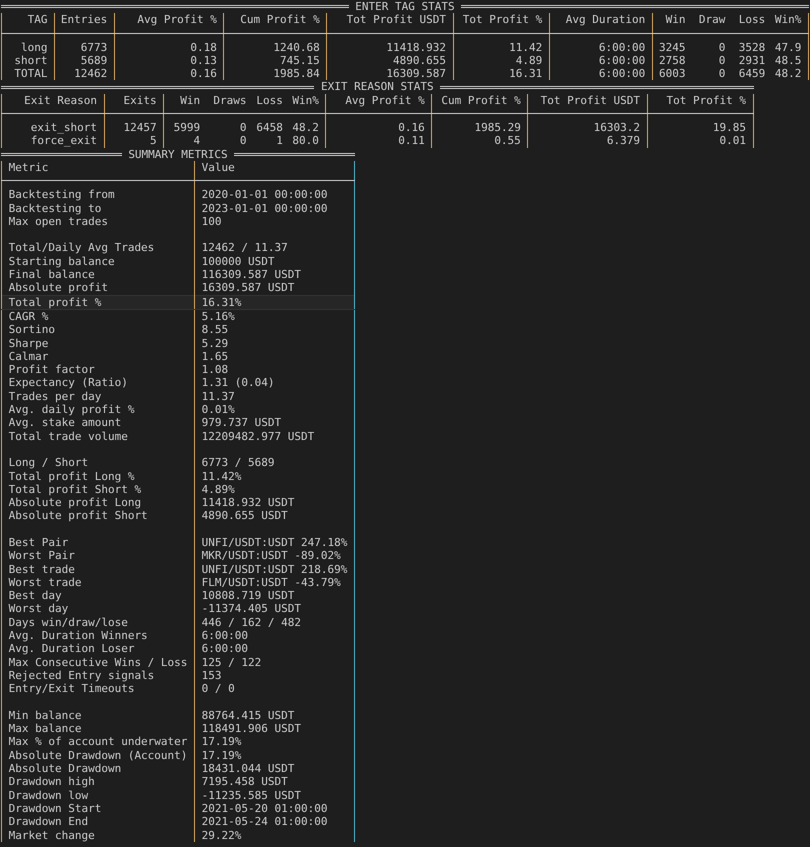  What do you see at coordinates (274, 556) in the screenshot?
I see `metric-value: MKR/USDT:USDT -89.02%` at bounding box center [274, 556].